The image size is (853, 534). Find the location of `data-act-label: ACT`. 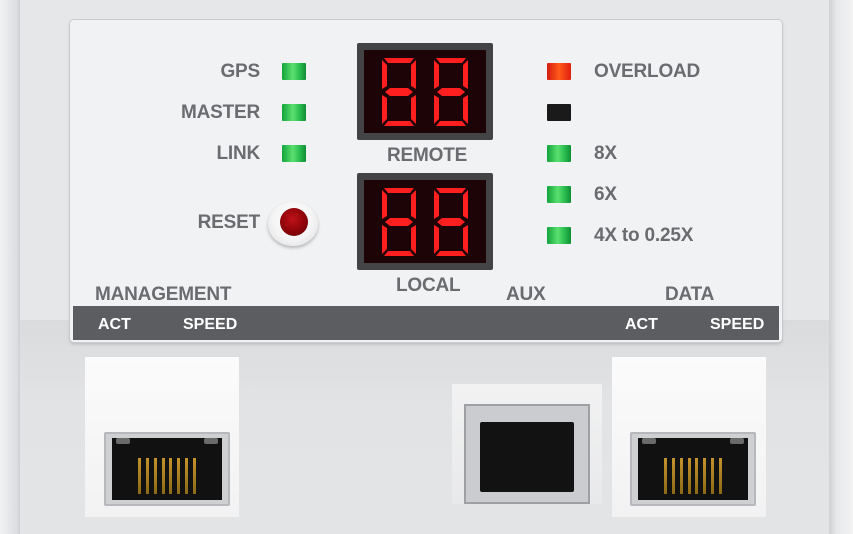

data-act-label: ACT is located at coordinates (641, 324).